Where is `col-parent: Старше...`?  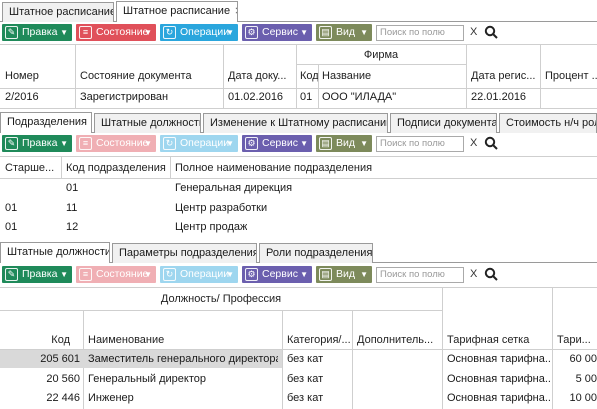
col-parent: Старше... is located at coordinates (32, 168).